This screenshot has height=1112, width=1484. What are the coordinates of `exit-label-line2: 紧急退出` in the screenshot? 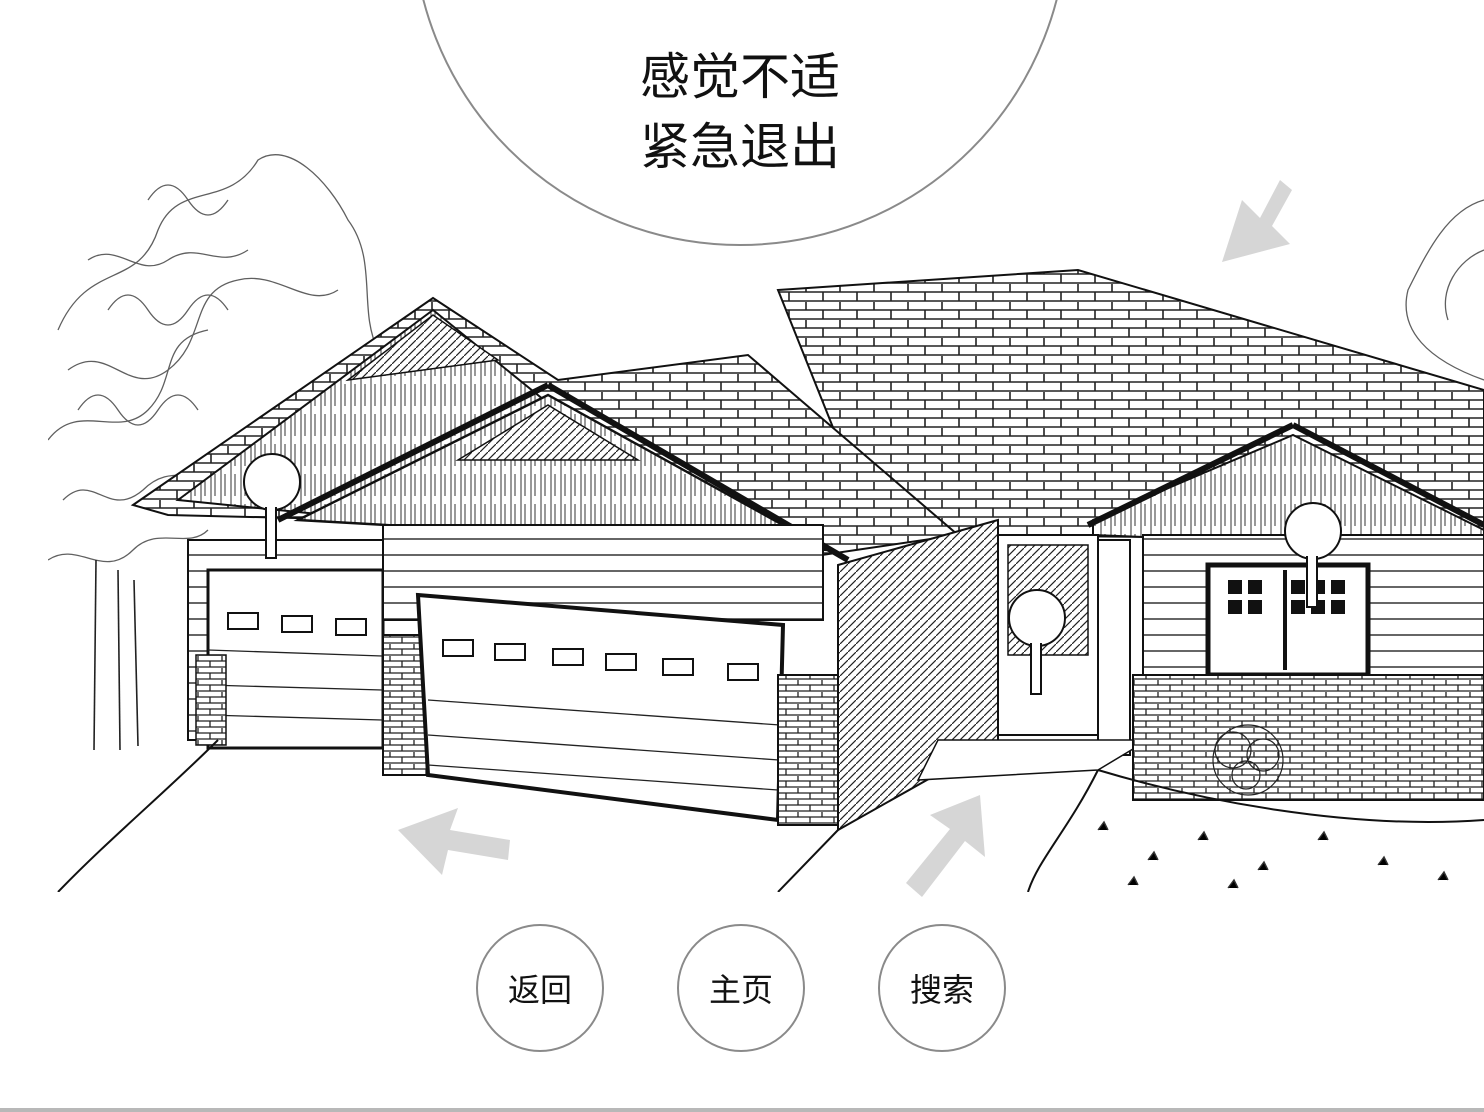 It's located at (740, 147).